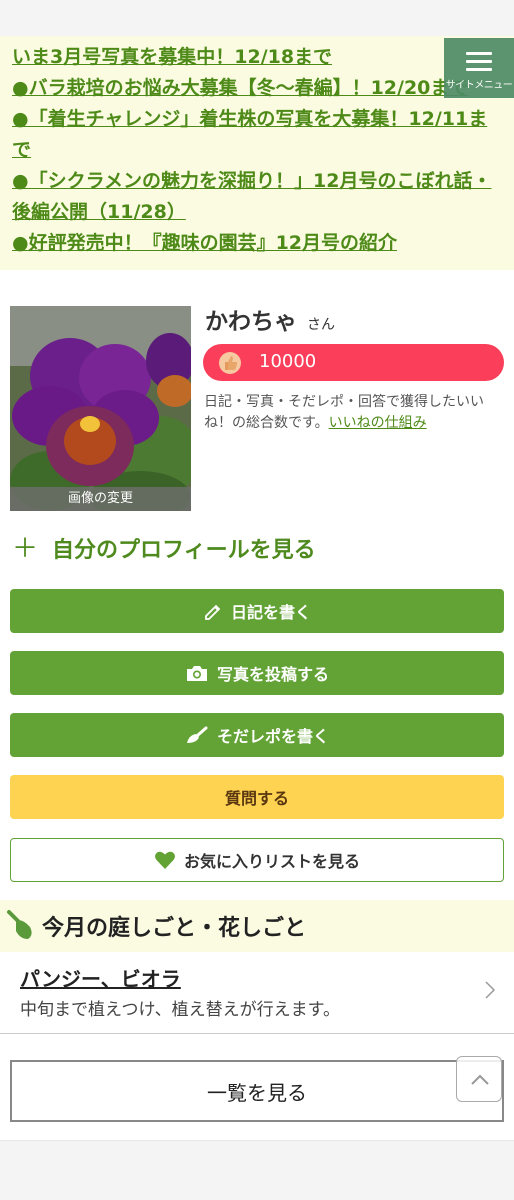 The width and height of the screenshot is (514, 1200). I want to click on notice-link-2: ●バラ栽培のお悩み大募集【冬～春編】！12/20まで, so click(257, 88).